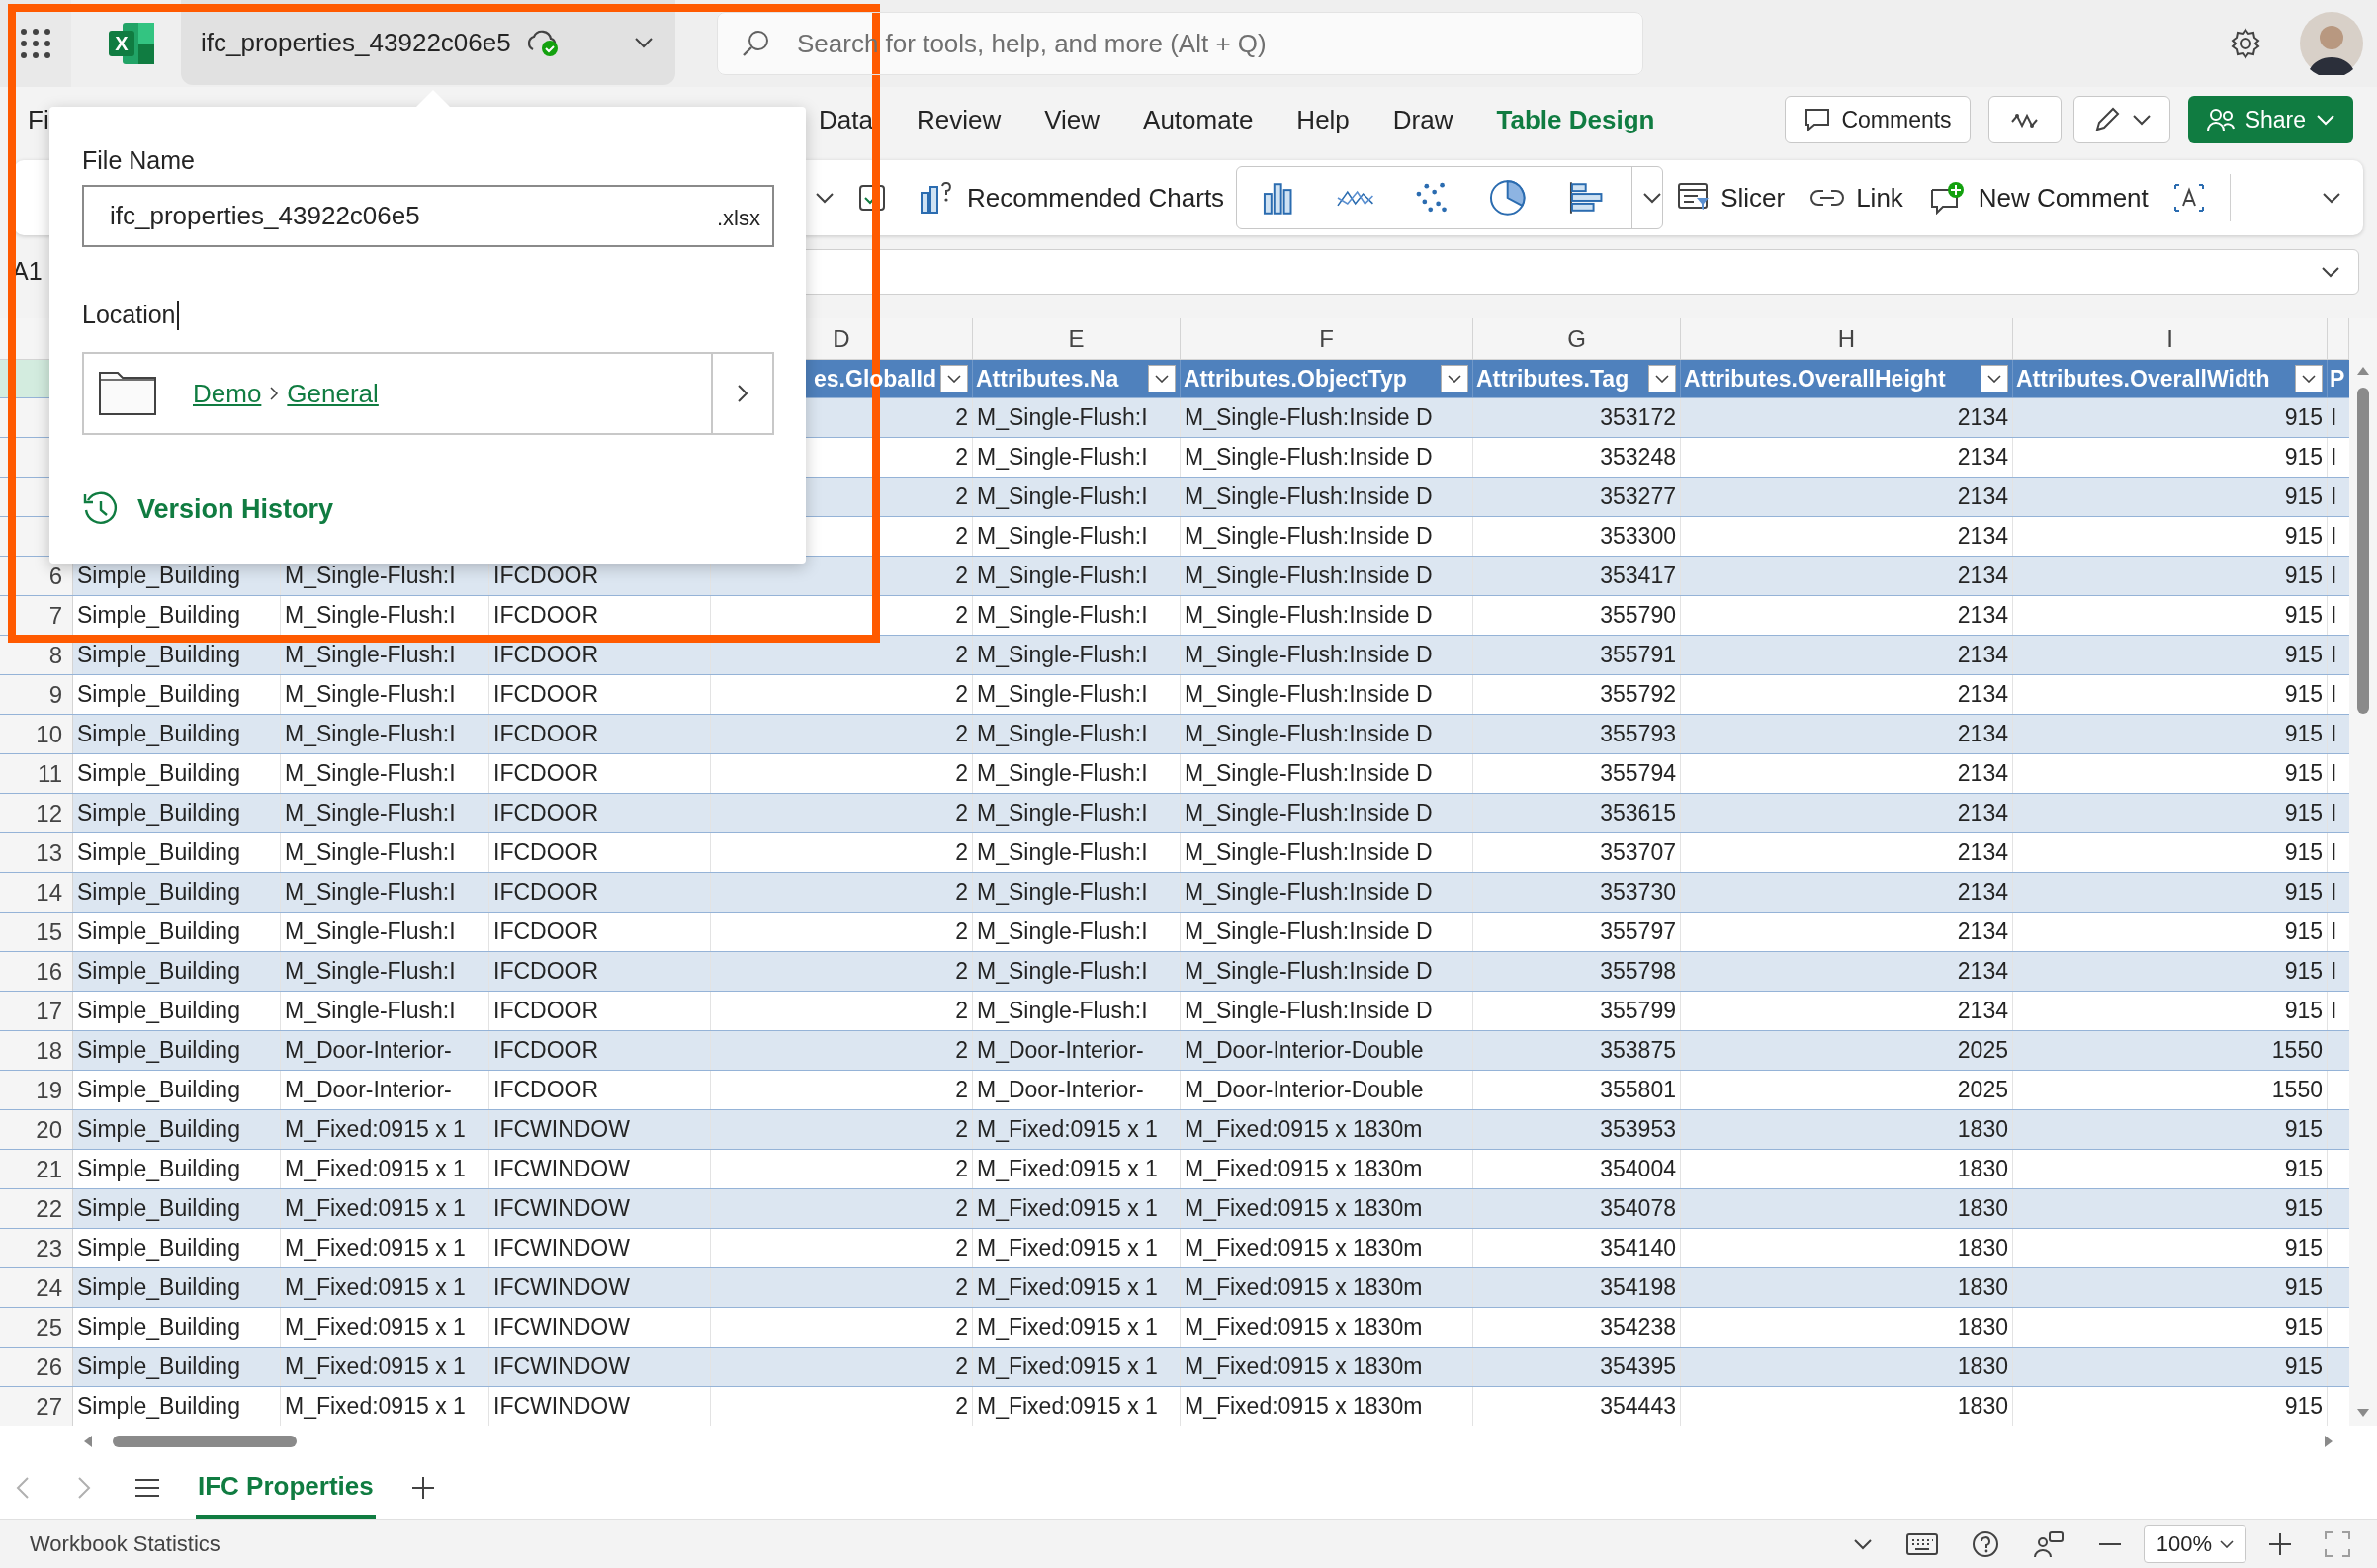  What do you see at coordinates (208, 510) in the screenshot?
I see `version-history-button: Version History` at bounding box center [208, 510].